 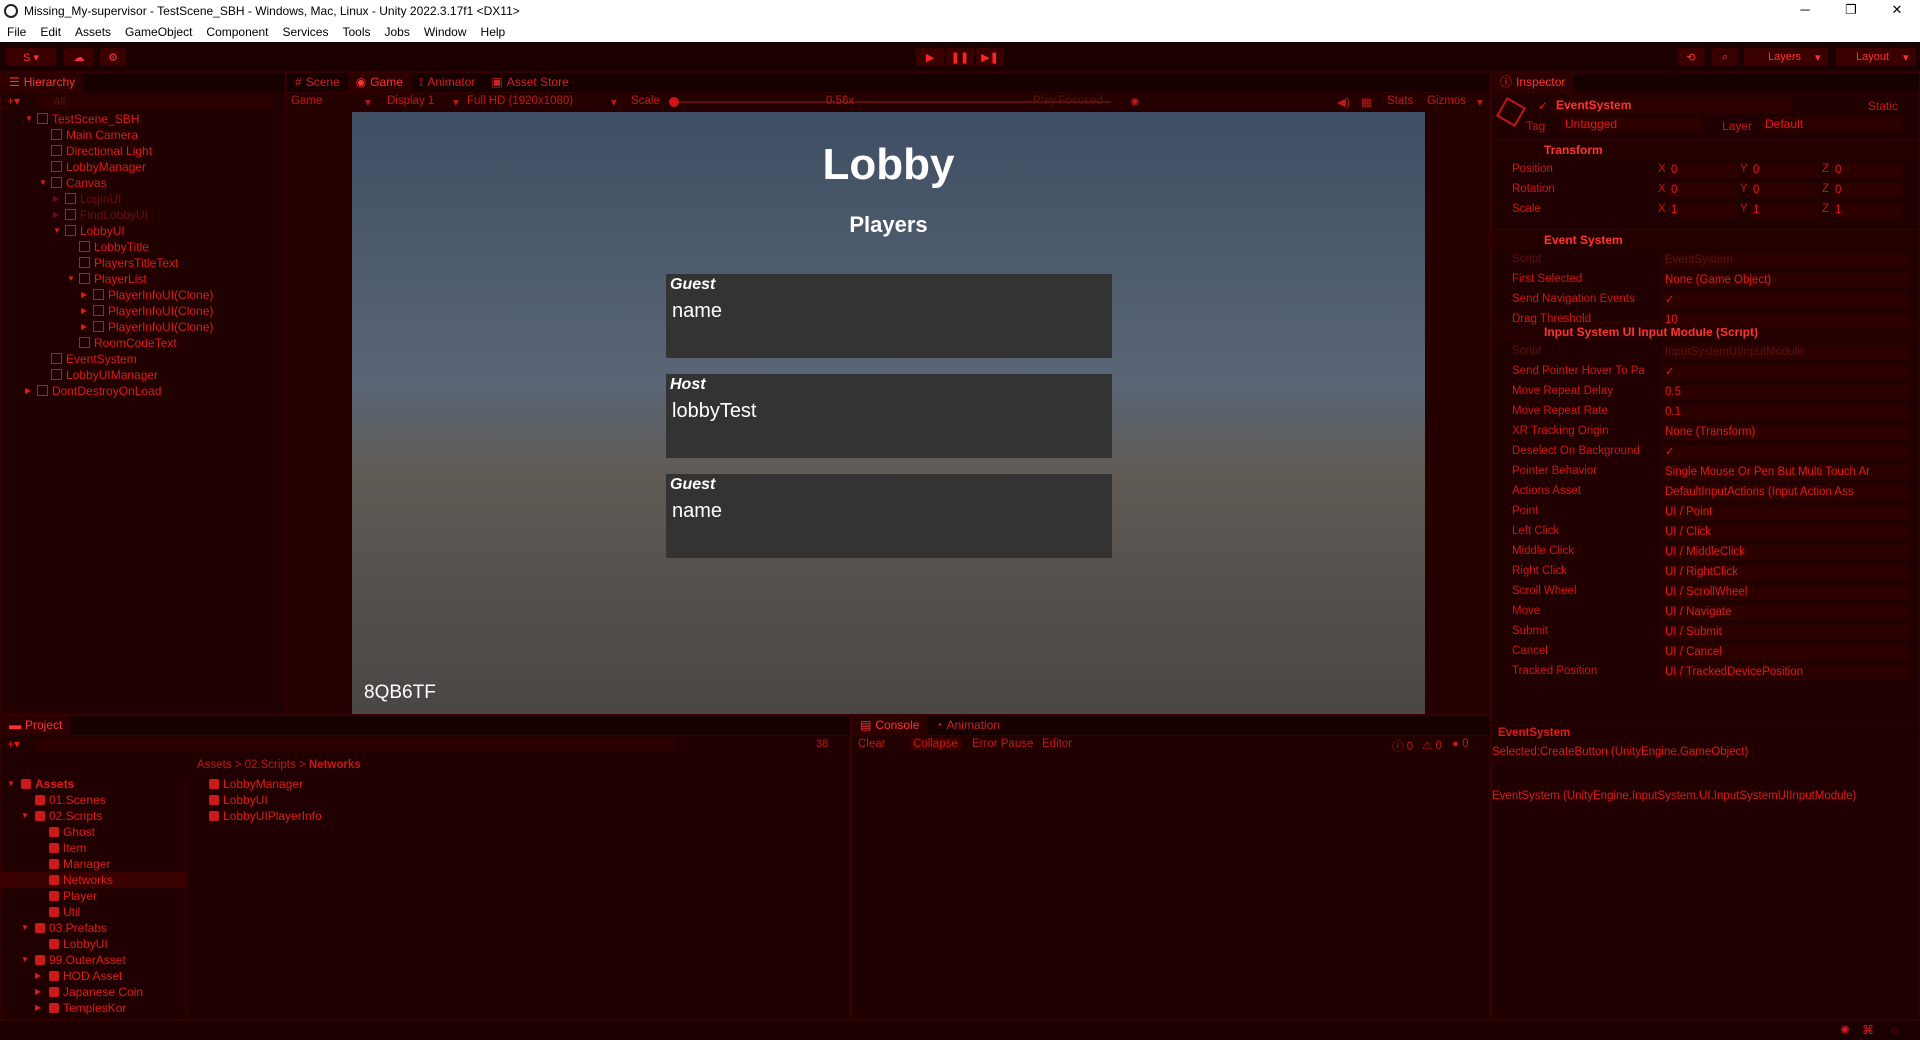 I want to click on transform-header: Transform, so click(x=1705, y=149).